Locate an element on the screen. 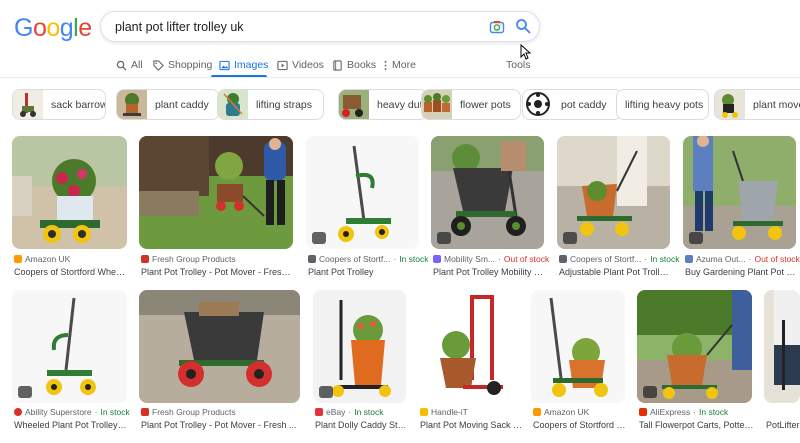 The height and width of the screenshot is (443, 800). tab-label: Images is located at coordinates (251, 65).